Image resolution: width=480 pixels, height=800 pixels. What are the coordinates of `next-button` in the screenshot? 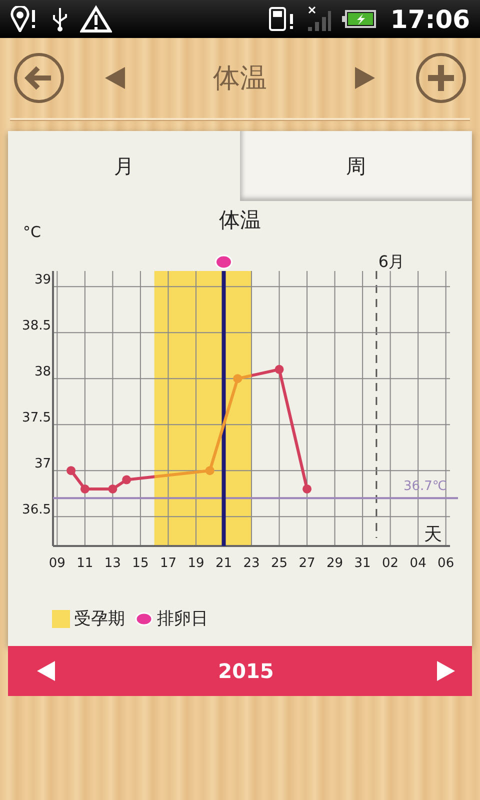 It's located at (365, 78).